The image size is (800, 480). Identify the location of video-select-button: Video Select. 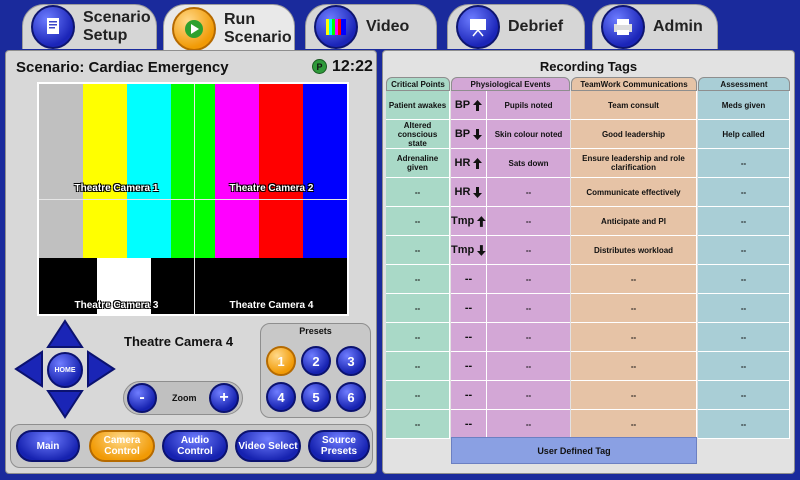
(268, 446).